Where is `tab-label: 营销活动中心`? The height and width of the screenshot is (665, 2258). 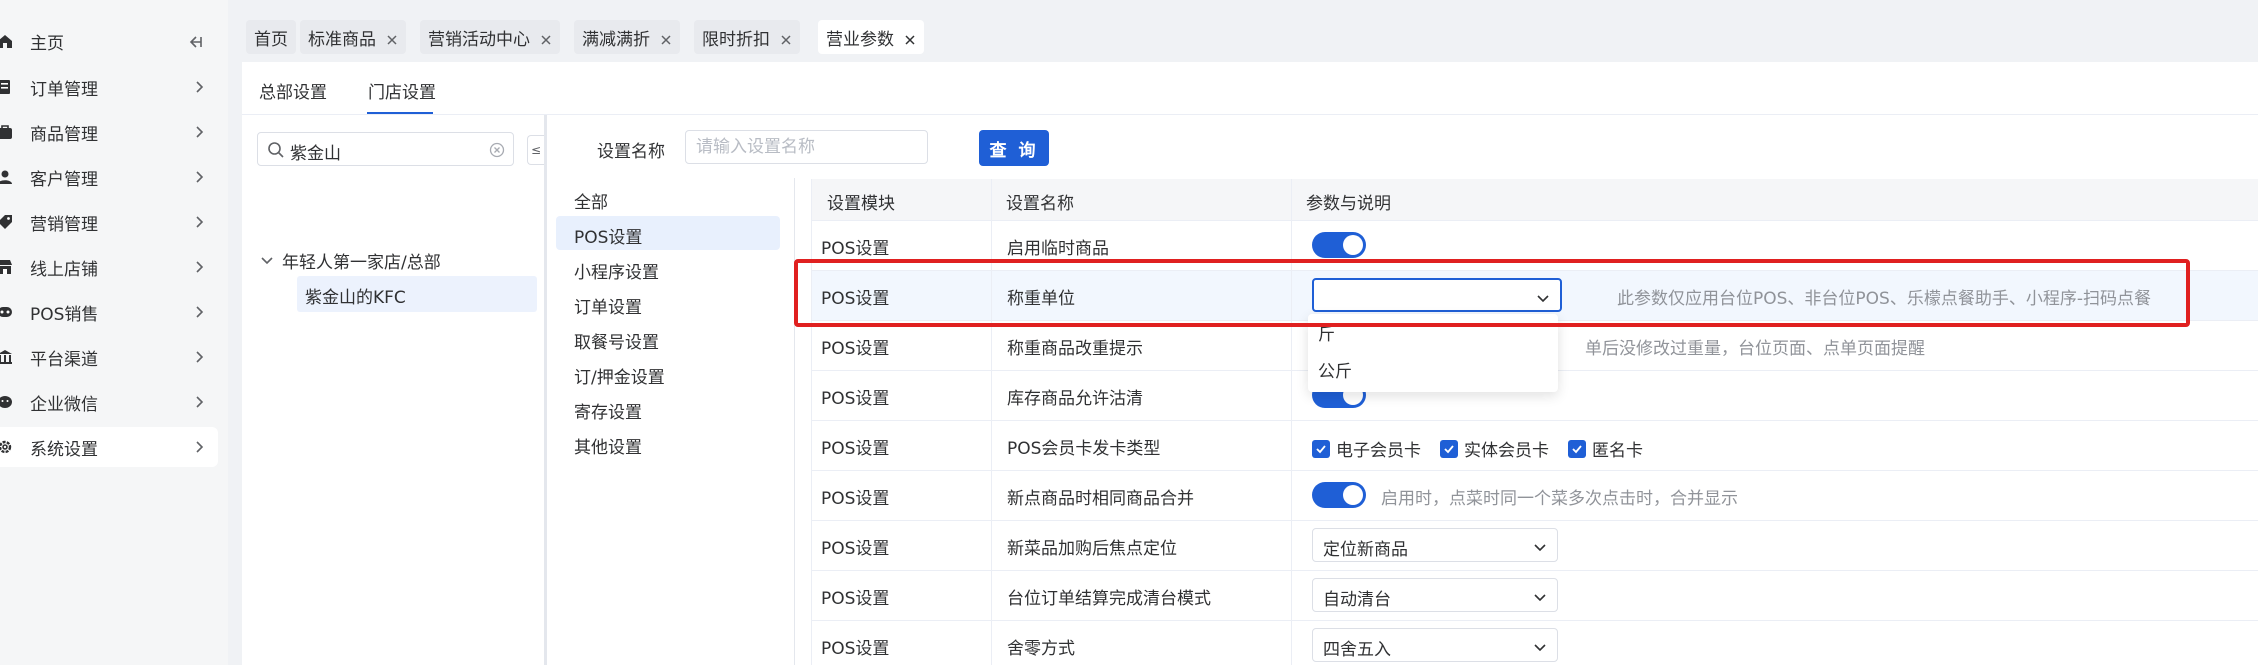 tab-label: 营销活动中心 is located at coordinates (479, 39).